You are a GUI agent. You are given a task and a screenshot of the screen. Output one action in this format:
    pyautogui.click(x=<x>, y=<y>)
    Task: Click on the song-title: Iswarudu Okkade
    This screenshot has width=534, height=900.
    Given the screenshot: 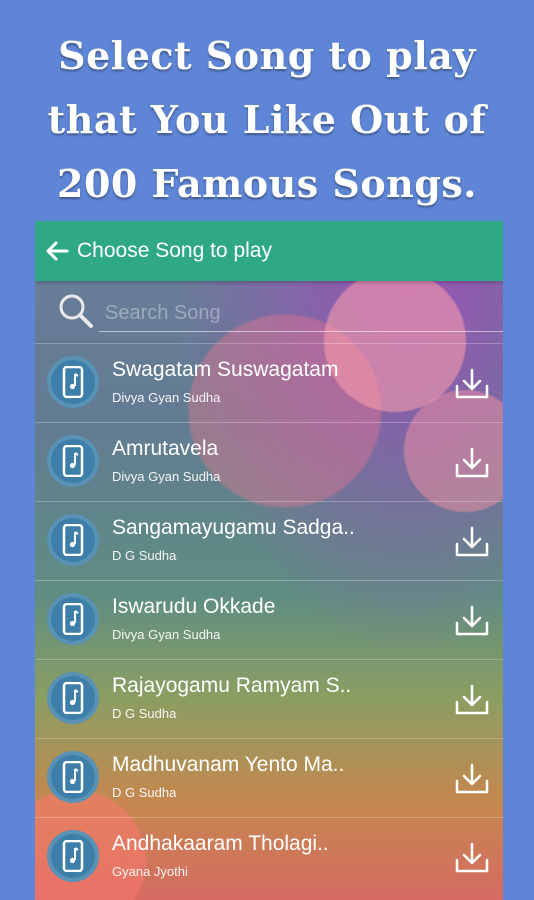 What is the action you would take?
    pyautogui.click(x=194, y=606)
    